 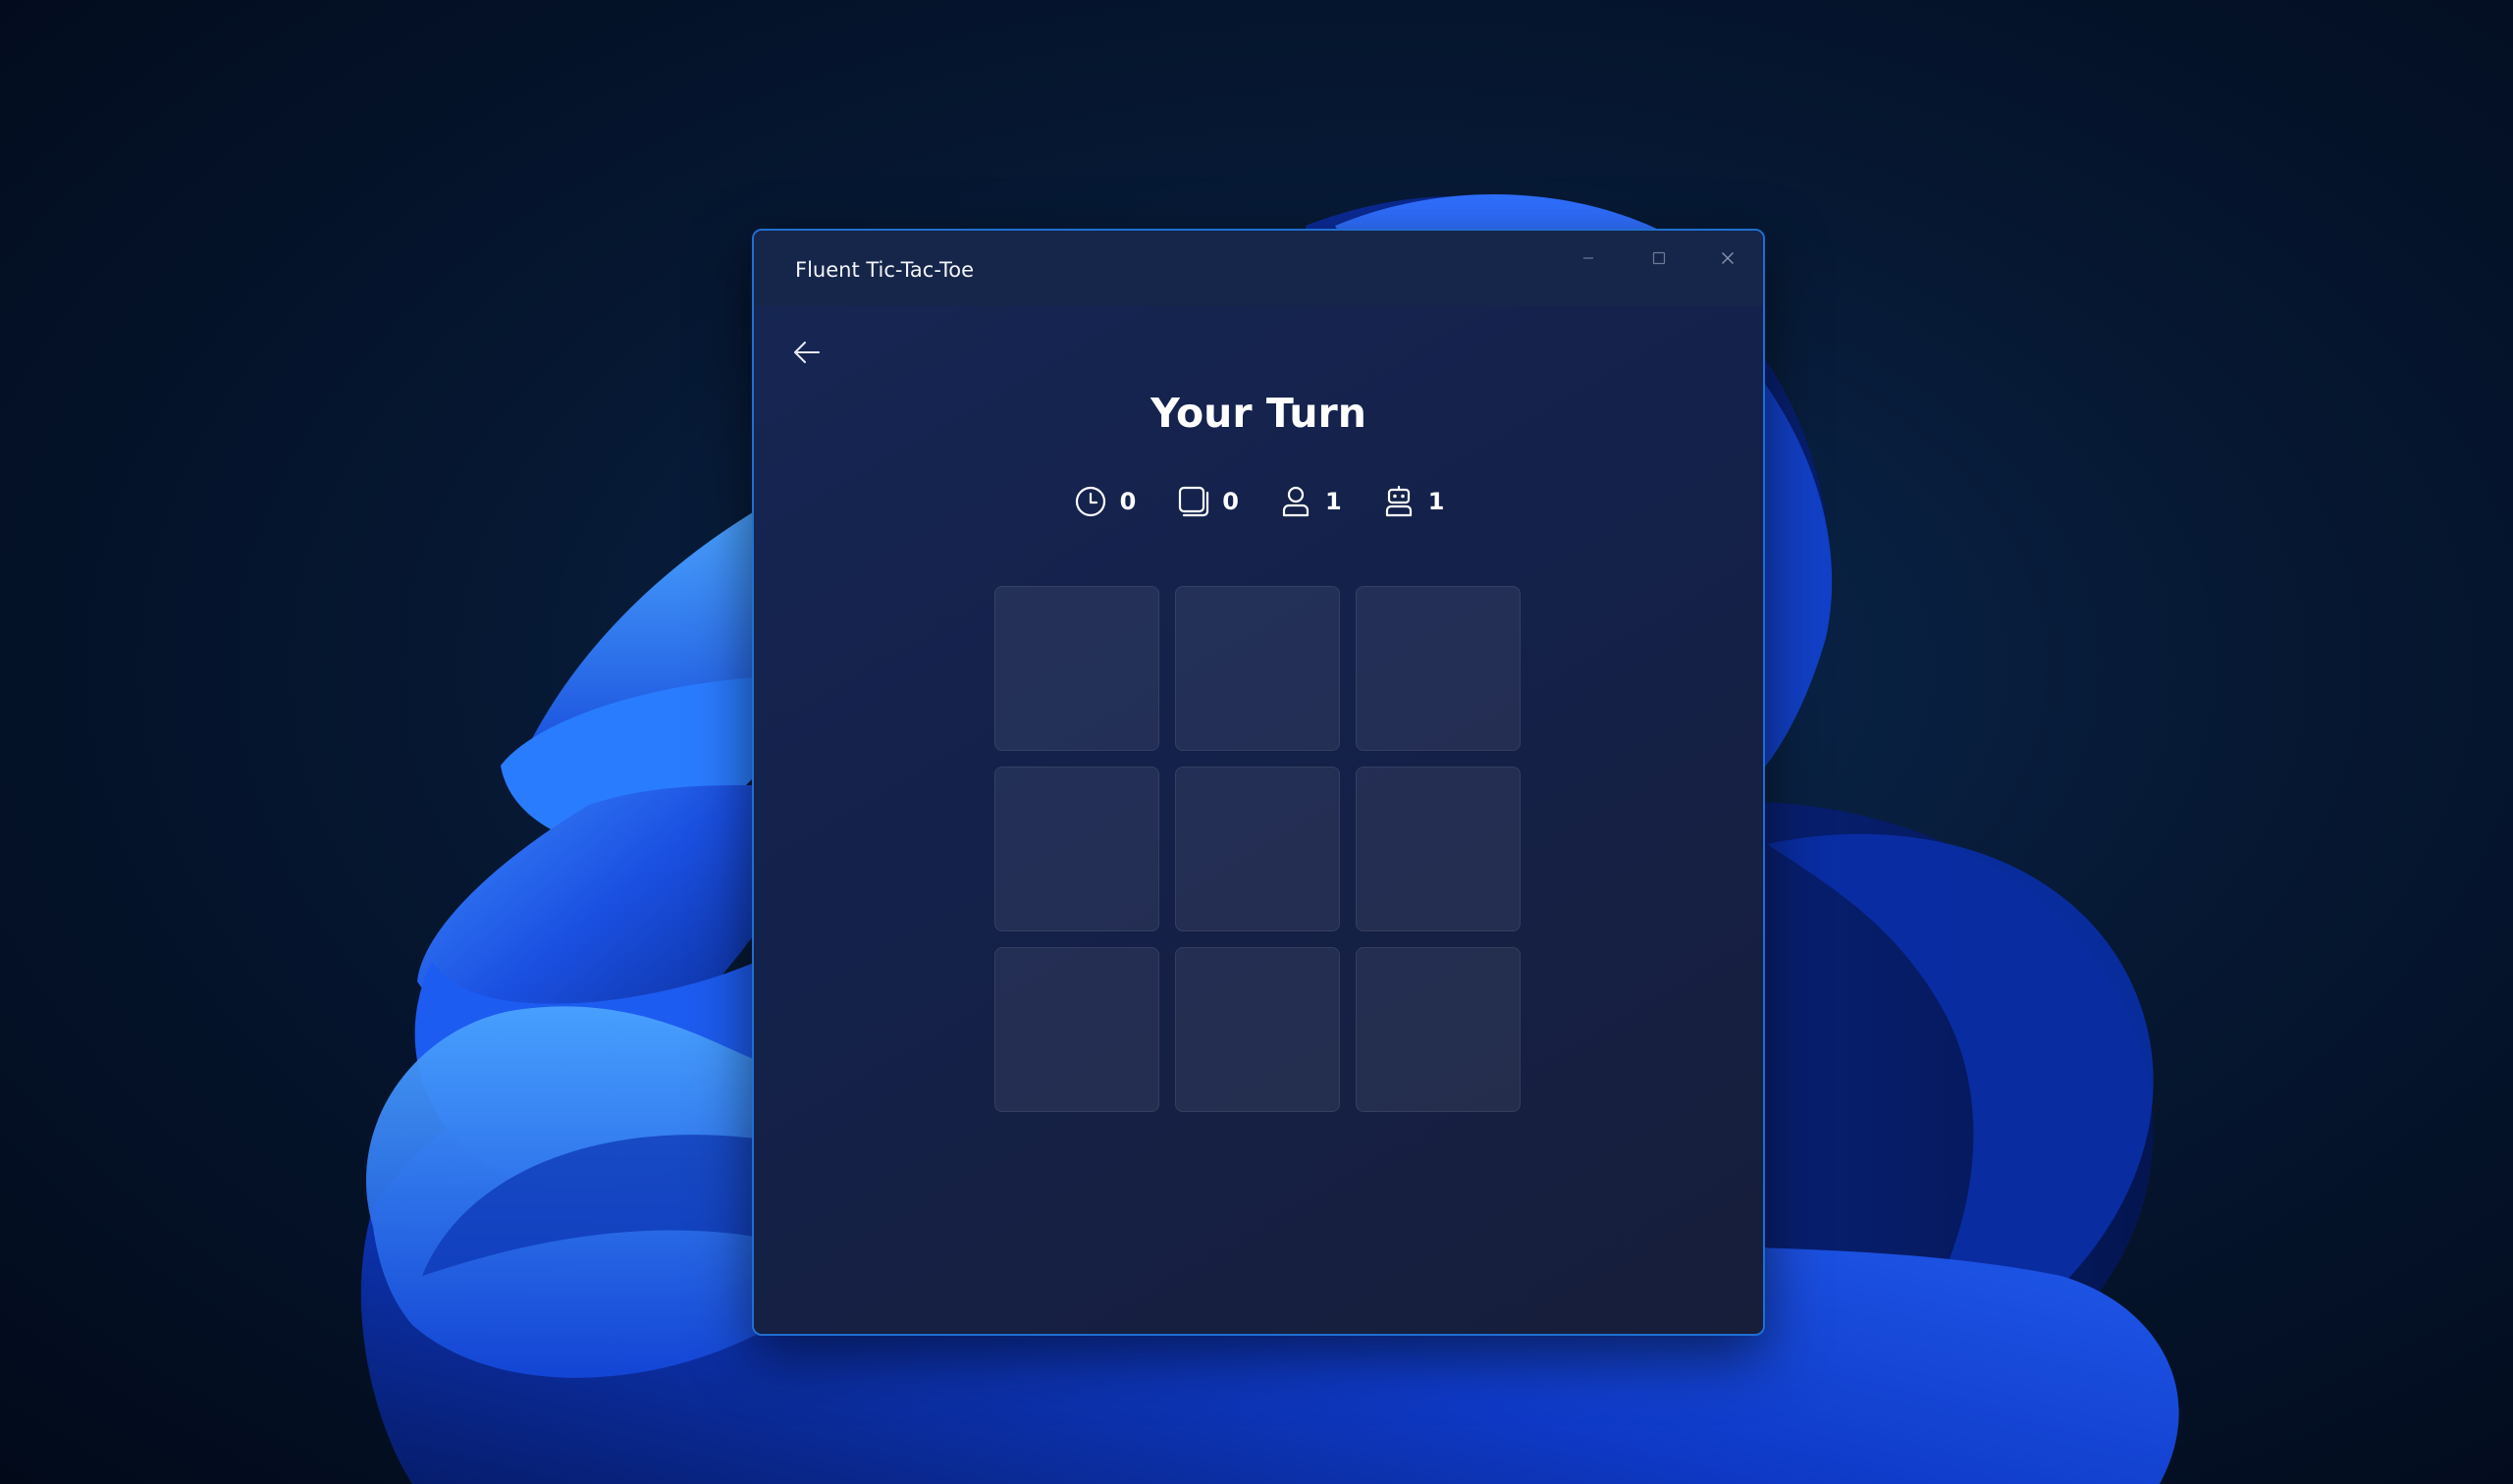 I want to click on clock-icon, so click(x=1091, y=501).